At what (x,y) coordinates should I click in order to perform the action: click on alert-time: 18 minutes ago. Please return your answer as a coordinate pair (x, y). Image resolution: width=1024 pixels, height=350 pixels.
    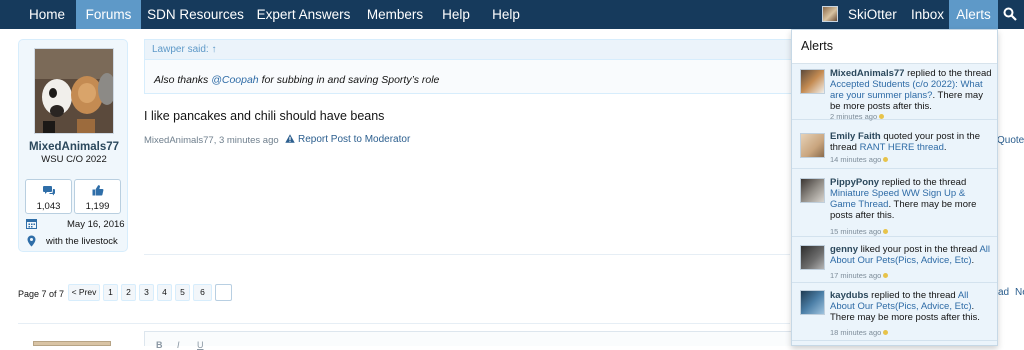
    Looking at the image, I should click on (859, 332).